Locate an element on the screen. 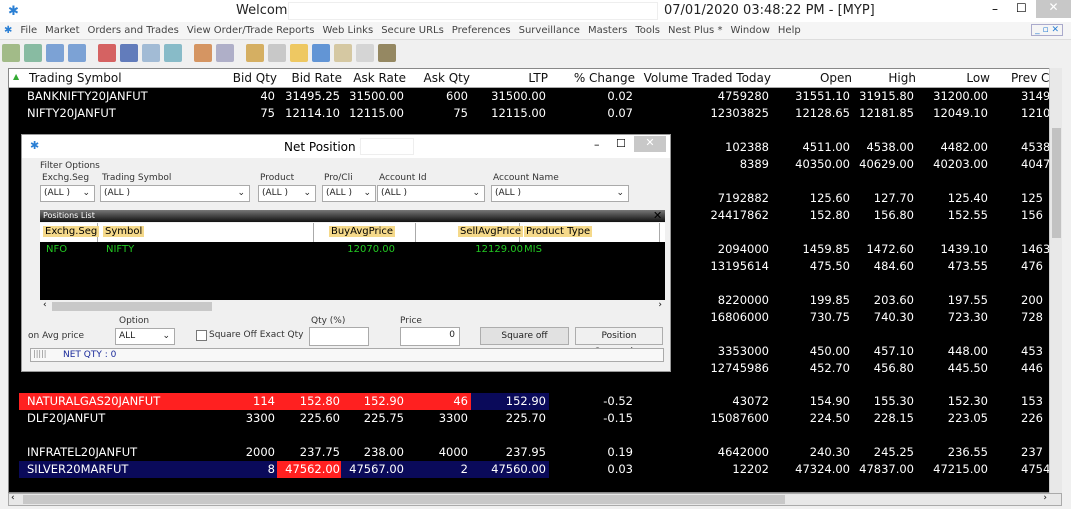 The height and width of the screenshot is (509, 1071). menu-surveillance: Surveillance is located at coordinates (549, 31).